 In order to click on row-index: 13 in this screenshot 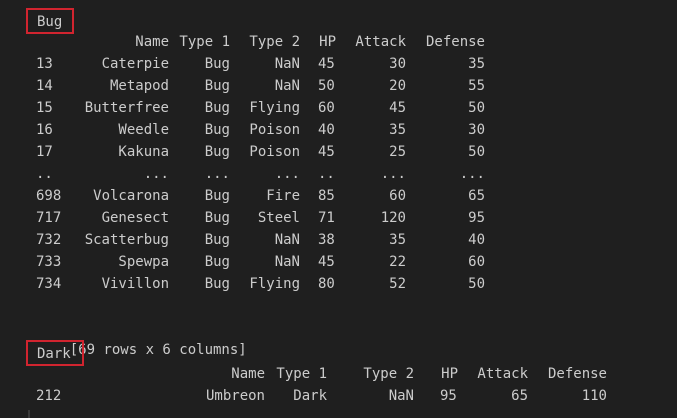, I will do `click(44, 64)`.